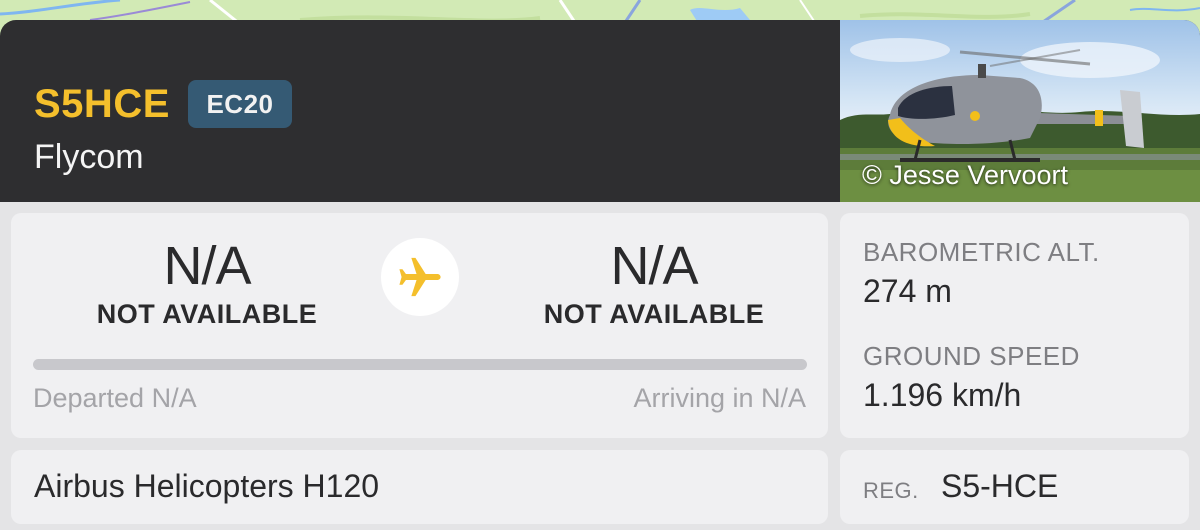 The image size is (1200, 530). What do you see at coordinates (719, 398) in the screenshot?
I see `arriving-status: Arriving in N/A` at bounding box center [719, 398].